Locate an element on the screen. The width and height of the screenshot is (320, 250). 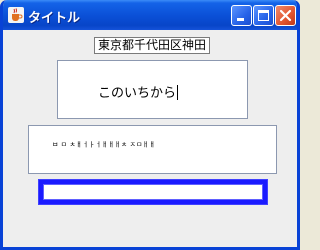
maximize-icon is located at coordinates (263, 15).